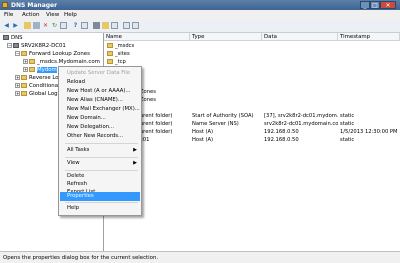 The image size is (400, 263). What do you see at coordinates (99, 73) in the screenshot?
I see `menu-item-update-server-data-file: Update Server Data File` at bounding box center [99, 73].